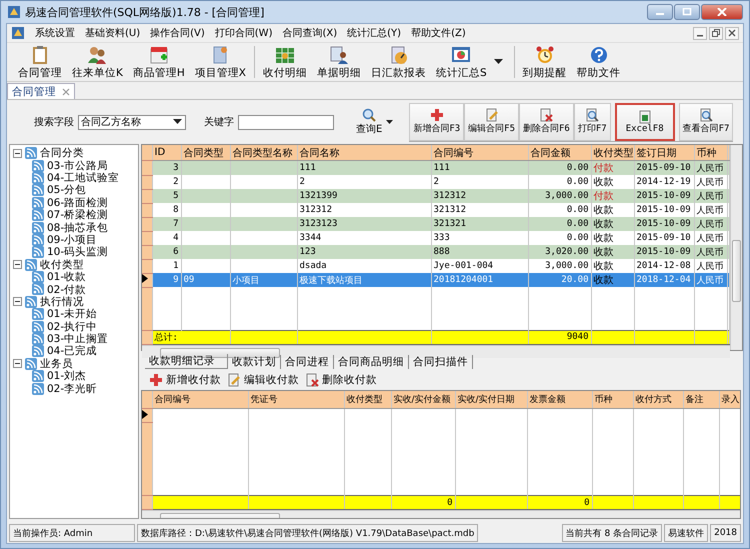 The height and width of the screenshot is (549, 750). I want to click on menu-item: 合同查询(X), so click(310, 33).